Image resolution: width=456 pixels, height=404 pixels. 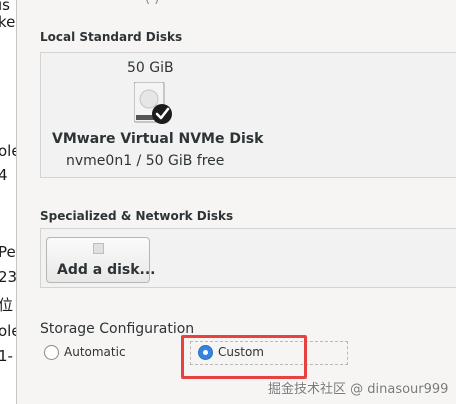 What do you see at coordinates (158, 139) in the screenshot?
I see `disk-name: VMware Virtual NVMe Disk` at bounding box center [158, 139].